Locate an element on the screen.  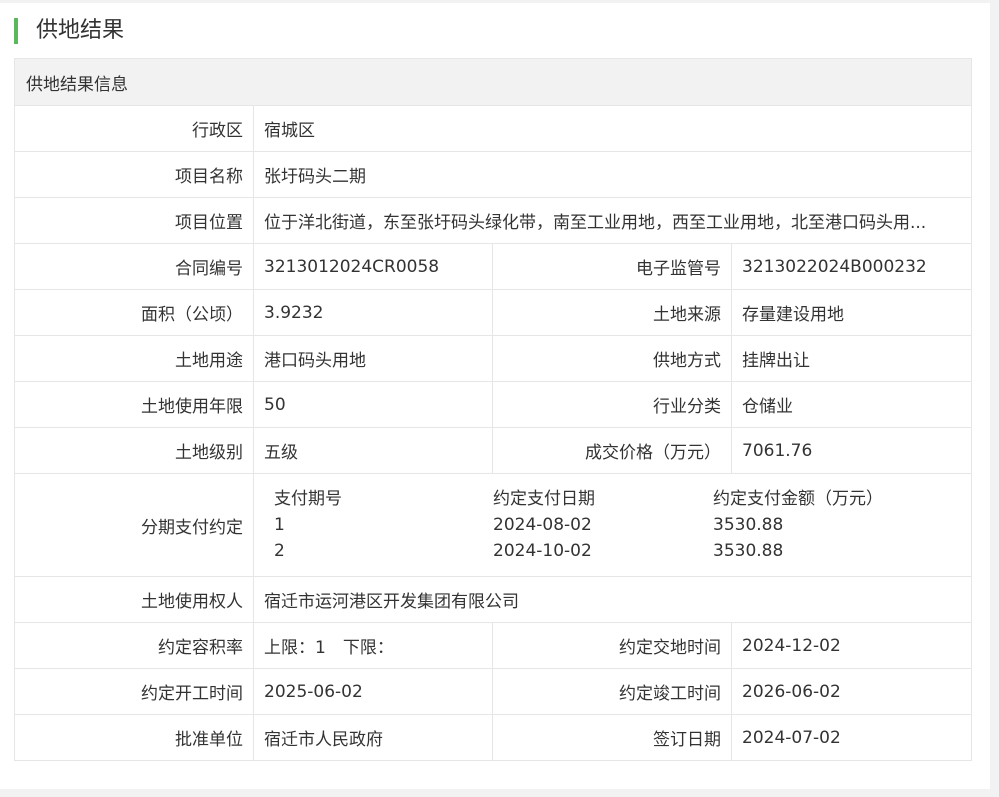
table-row: 约定开工时间 2025-06-02 约定竣工时间 2026-06-02 is located at coordinates (493, 691).